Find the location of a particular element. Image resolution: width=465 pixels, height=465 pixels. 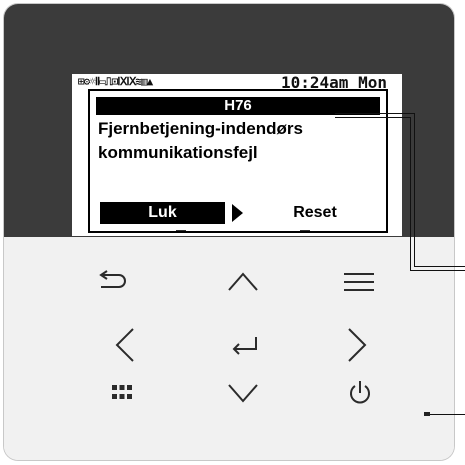

grid-icon is located at coordinates (122, 392).